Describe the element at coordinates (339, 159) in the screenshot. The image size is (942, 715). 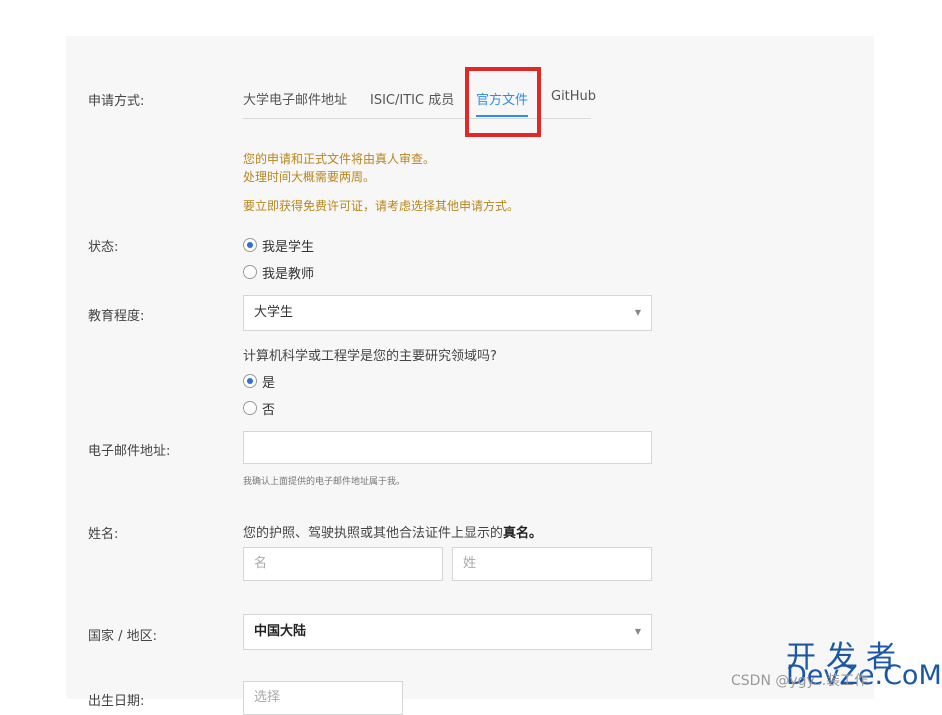
I see `review-note: 您的申请和正式文件将由真人审查。` at that location.